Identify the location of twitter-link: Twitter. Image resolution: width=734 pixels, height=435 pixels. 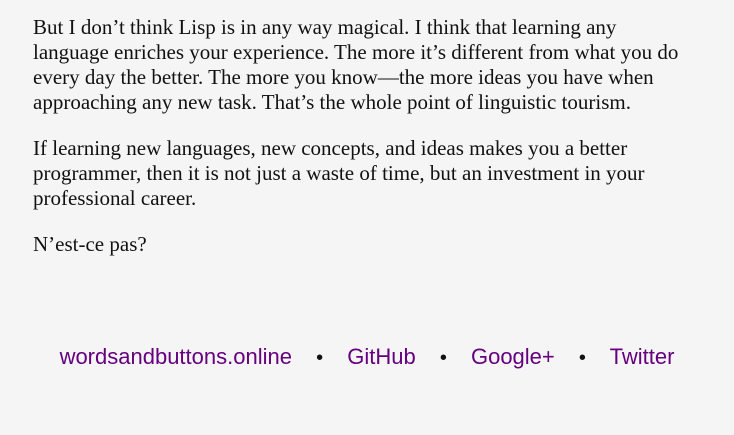
(642, 356).